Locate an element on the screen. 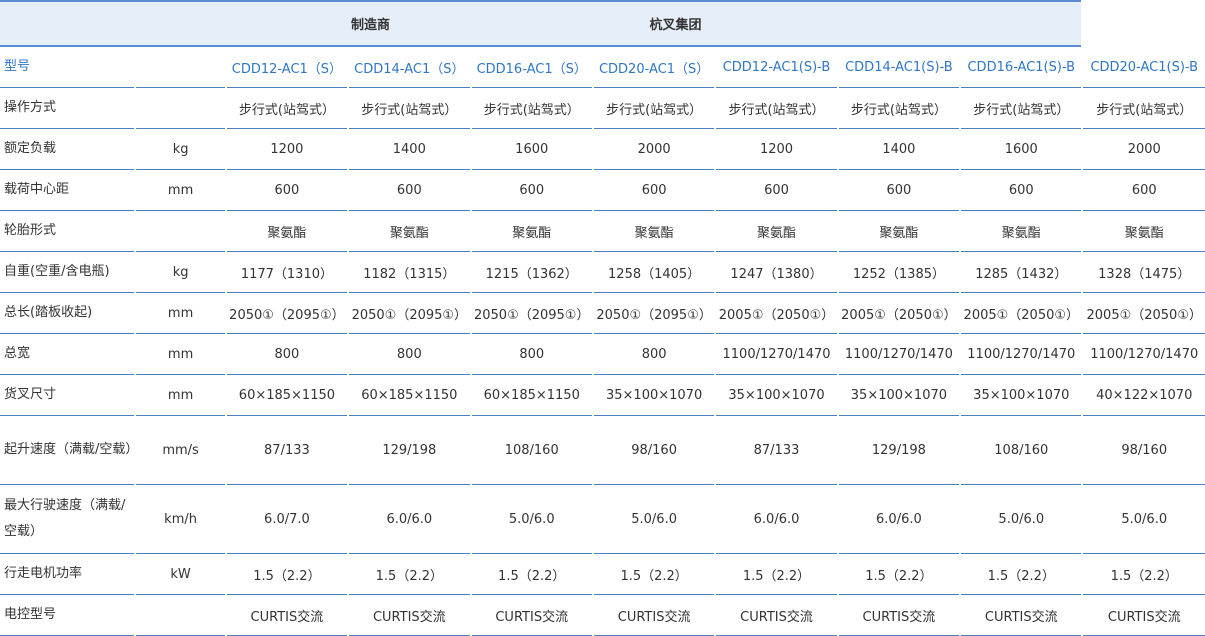 Image resolution: width=1205 pixels, height=636 pixels. row-unit: kW is located at coordinates (180, 574).